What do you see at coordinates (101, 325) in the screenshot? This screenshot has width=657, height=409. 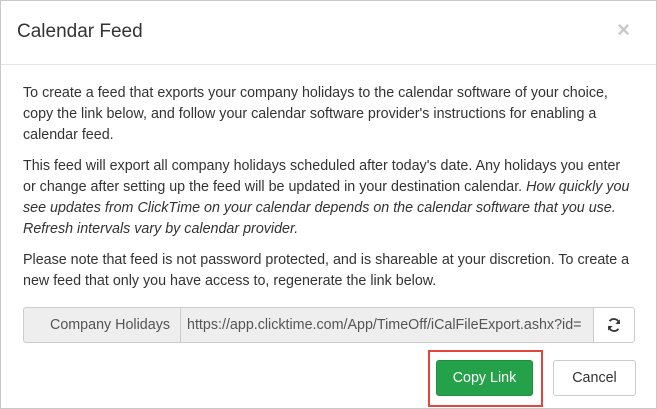 I see `feed-label: Company Holidays` at bounding box center [101, 325].